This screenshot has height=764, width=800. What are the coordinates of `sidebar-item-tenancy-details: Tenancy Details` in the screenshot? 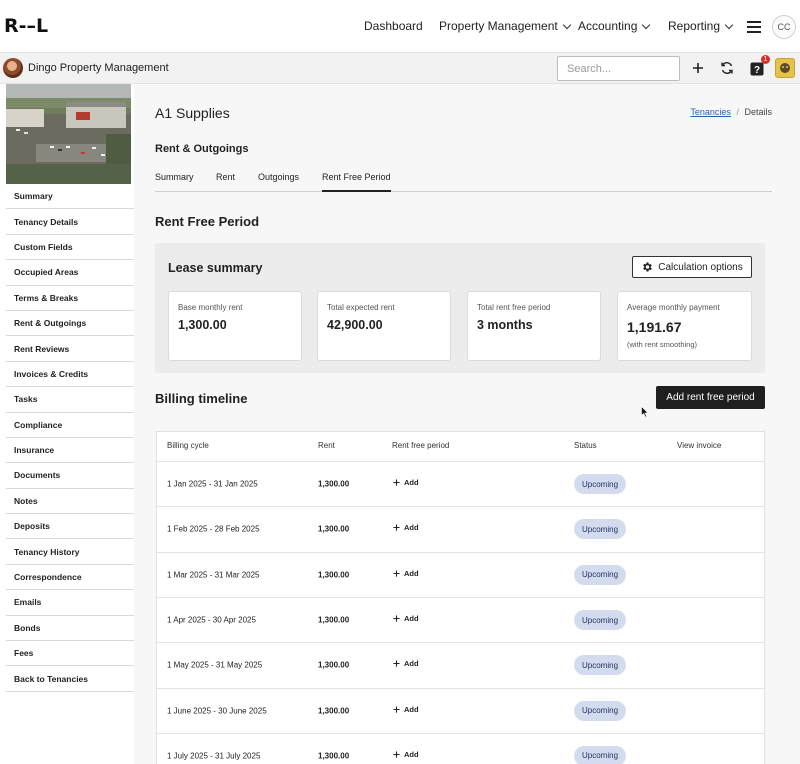 It's located at (70, 222).